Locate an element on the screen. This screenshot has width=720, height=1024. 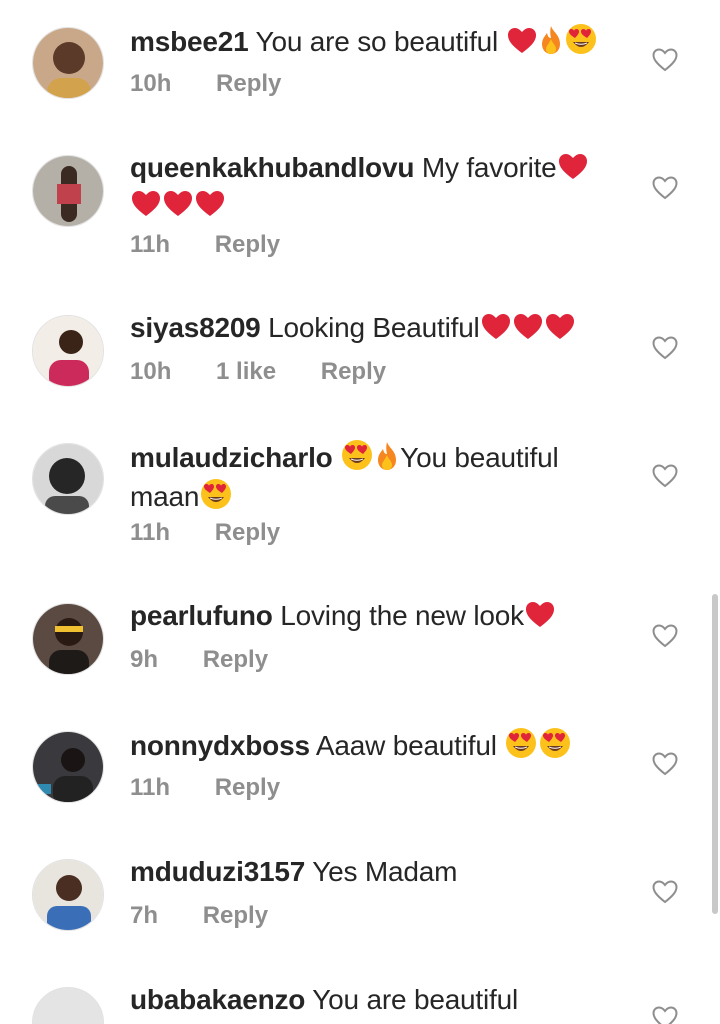
comment-username: msbee21 is located at coordinates (189, 41).